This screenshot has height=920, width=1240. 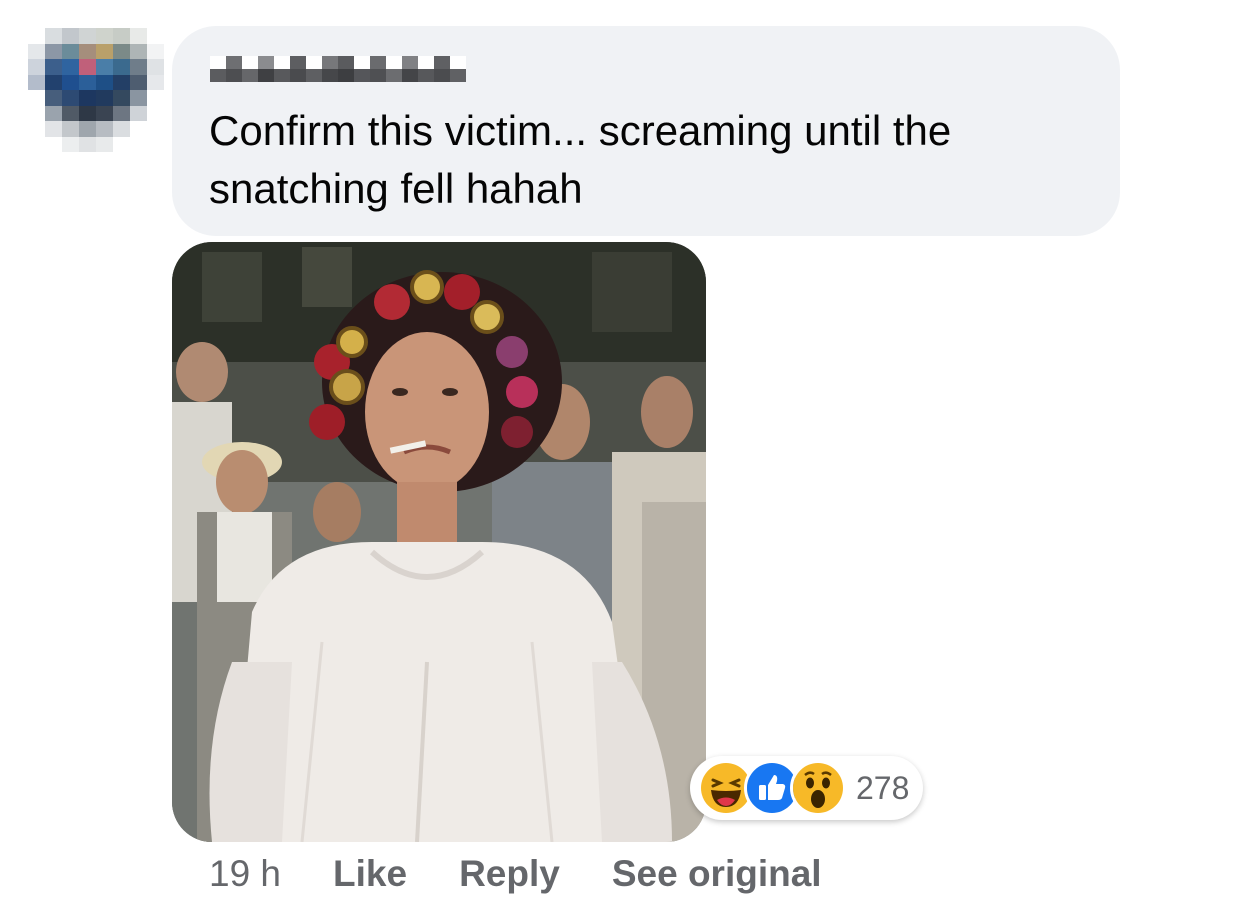 What do you see at coordinates (245, 874) in the screenshot?
I see `comment-timestamp: 19 h` at bounding box center [245, 874].